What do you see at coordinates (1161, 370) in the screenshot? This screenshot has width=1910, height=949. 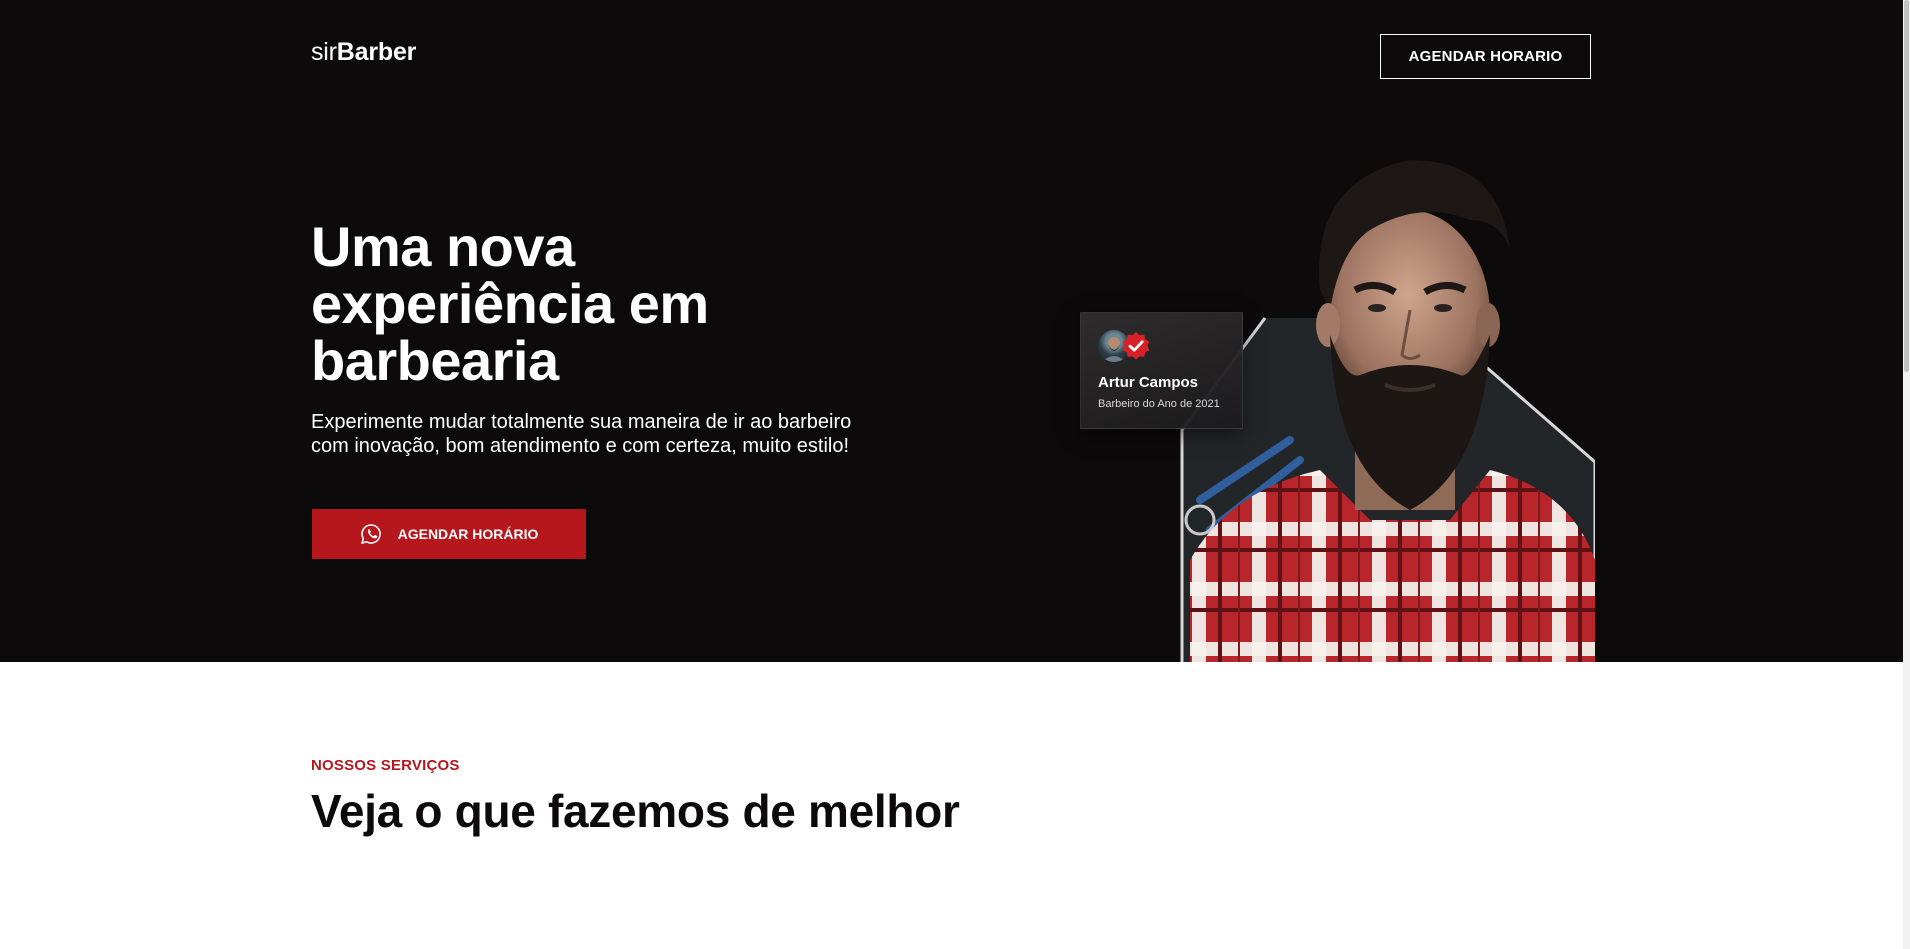 I see `barber-badge-card: Artur Campos Barbeiro do Ano de 2021` at bounding box center [1161, 370].